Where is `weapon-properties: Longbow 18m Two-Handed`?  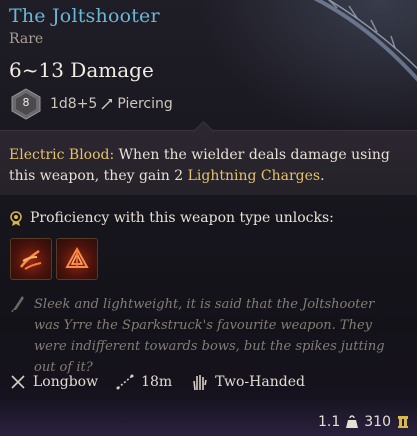
weapon-properties: Longbow 18m Two-Handed is located at coordinates (166, 382).